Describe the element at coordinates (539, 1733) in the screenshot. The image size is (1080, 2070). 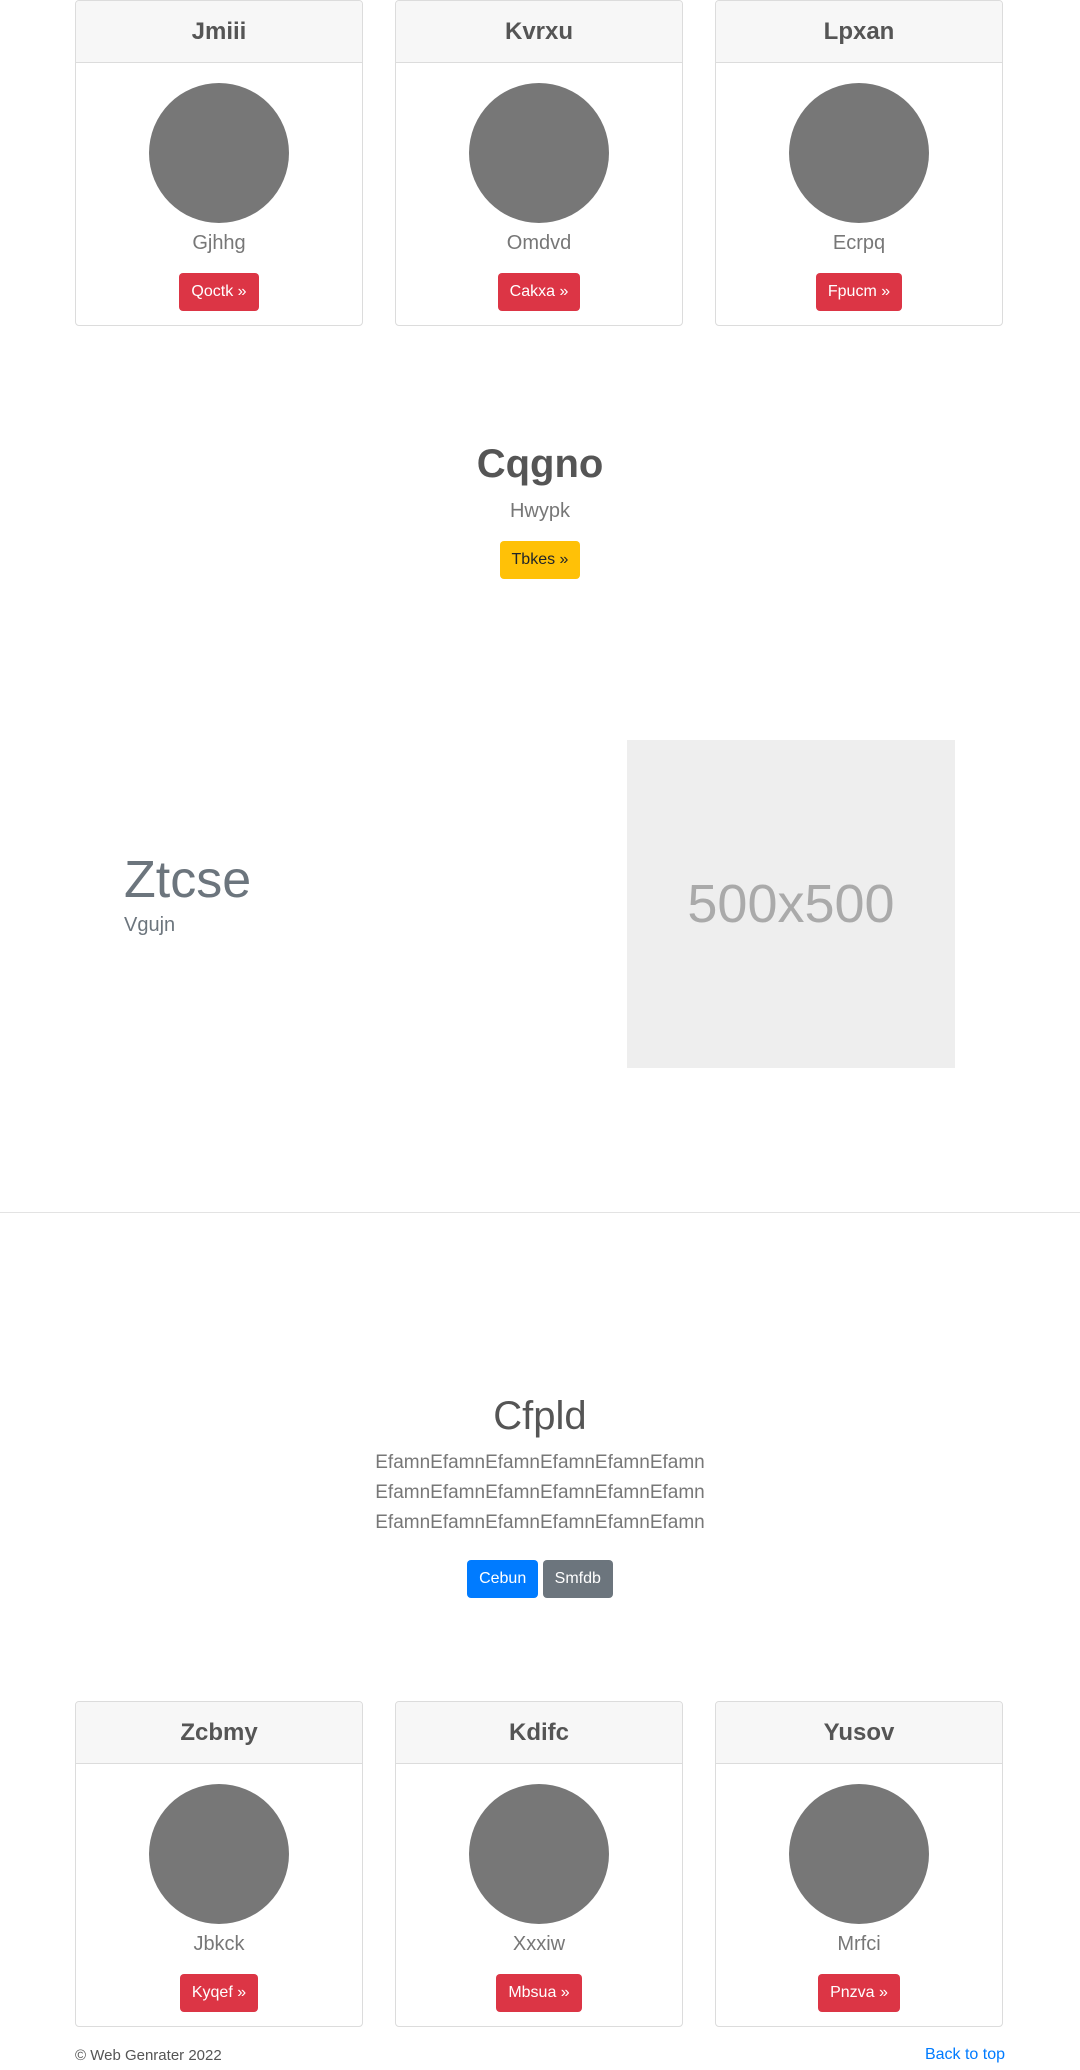
I see `card-title: Kdifc` at that location.